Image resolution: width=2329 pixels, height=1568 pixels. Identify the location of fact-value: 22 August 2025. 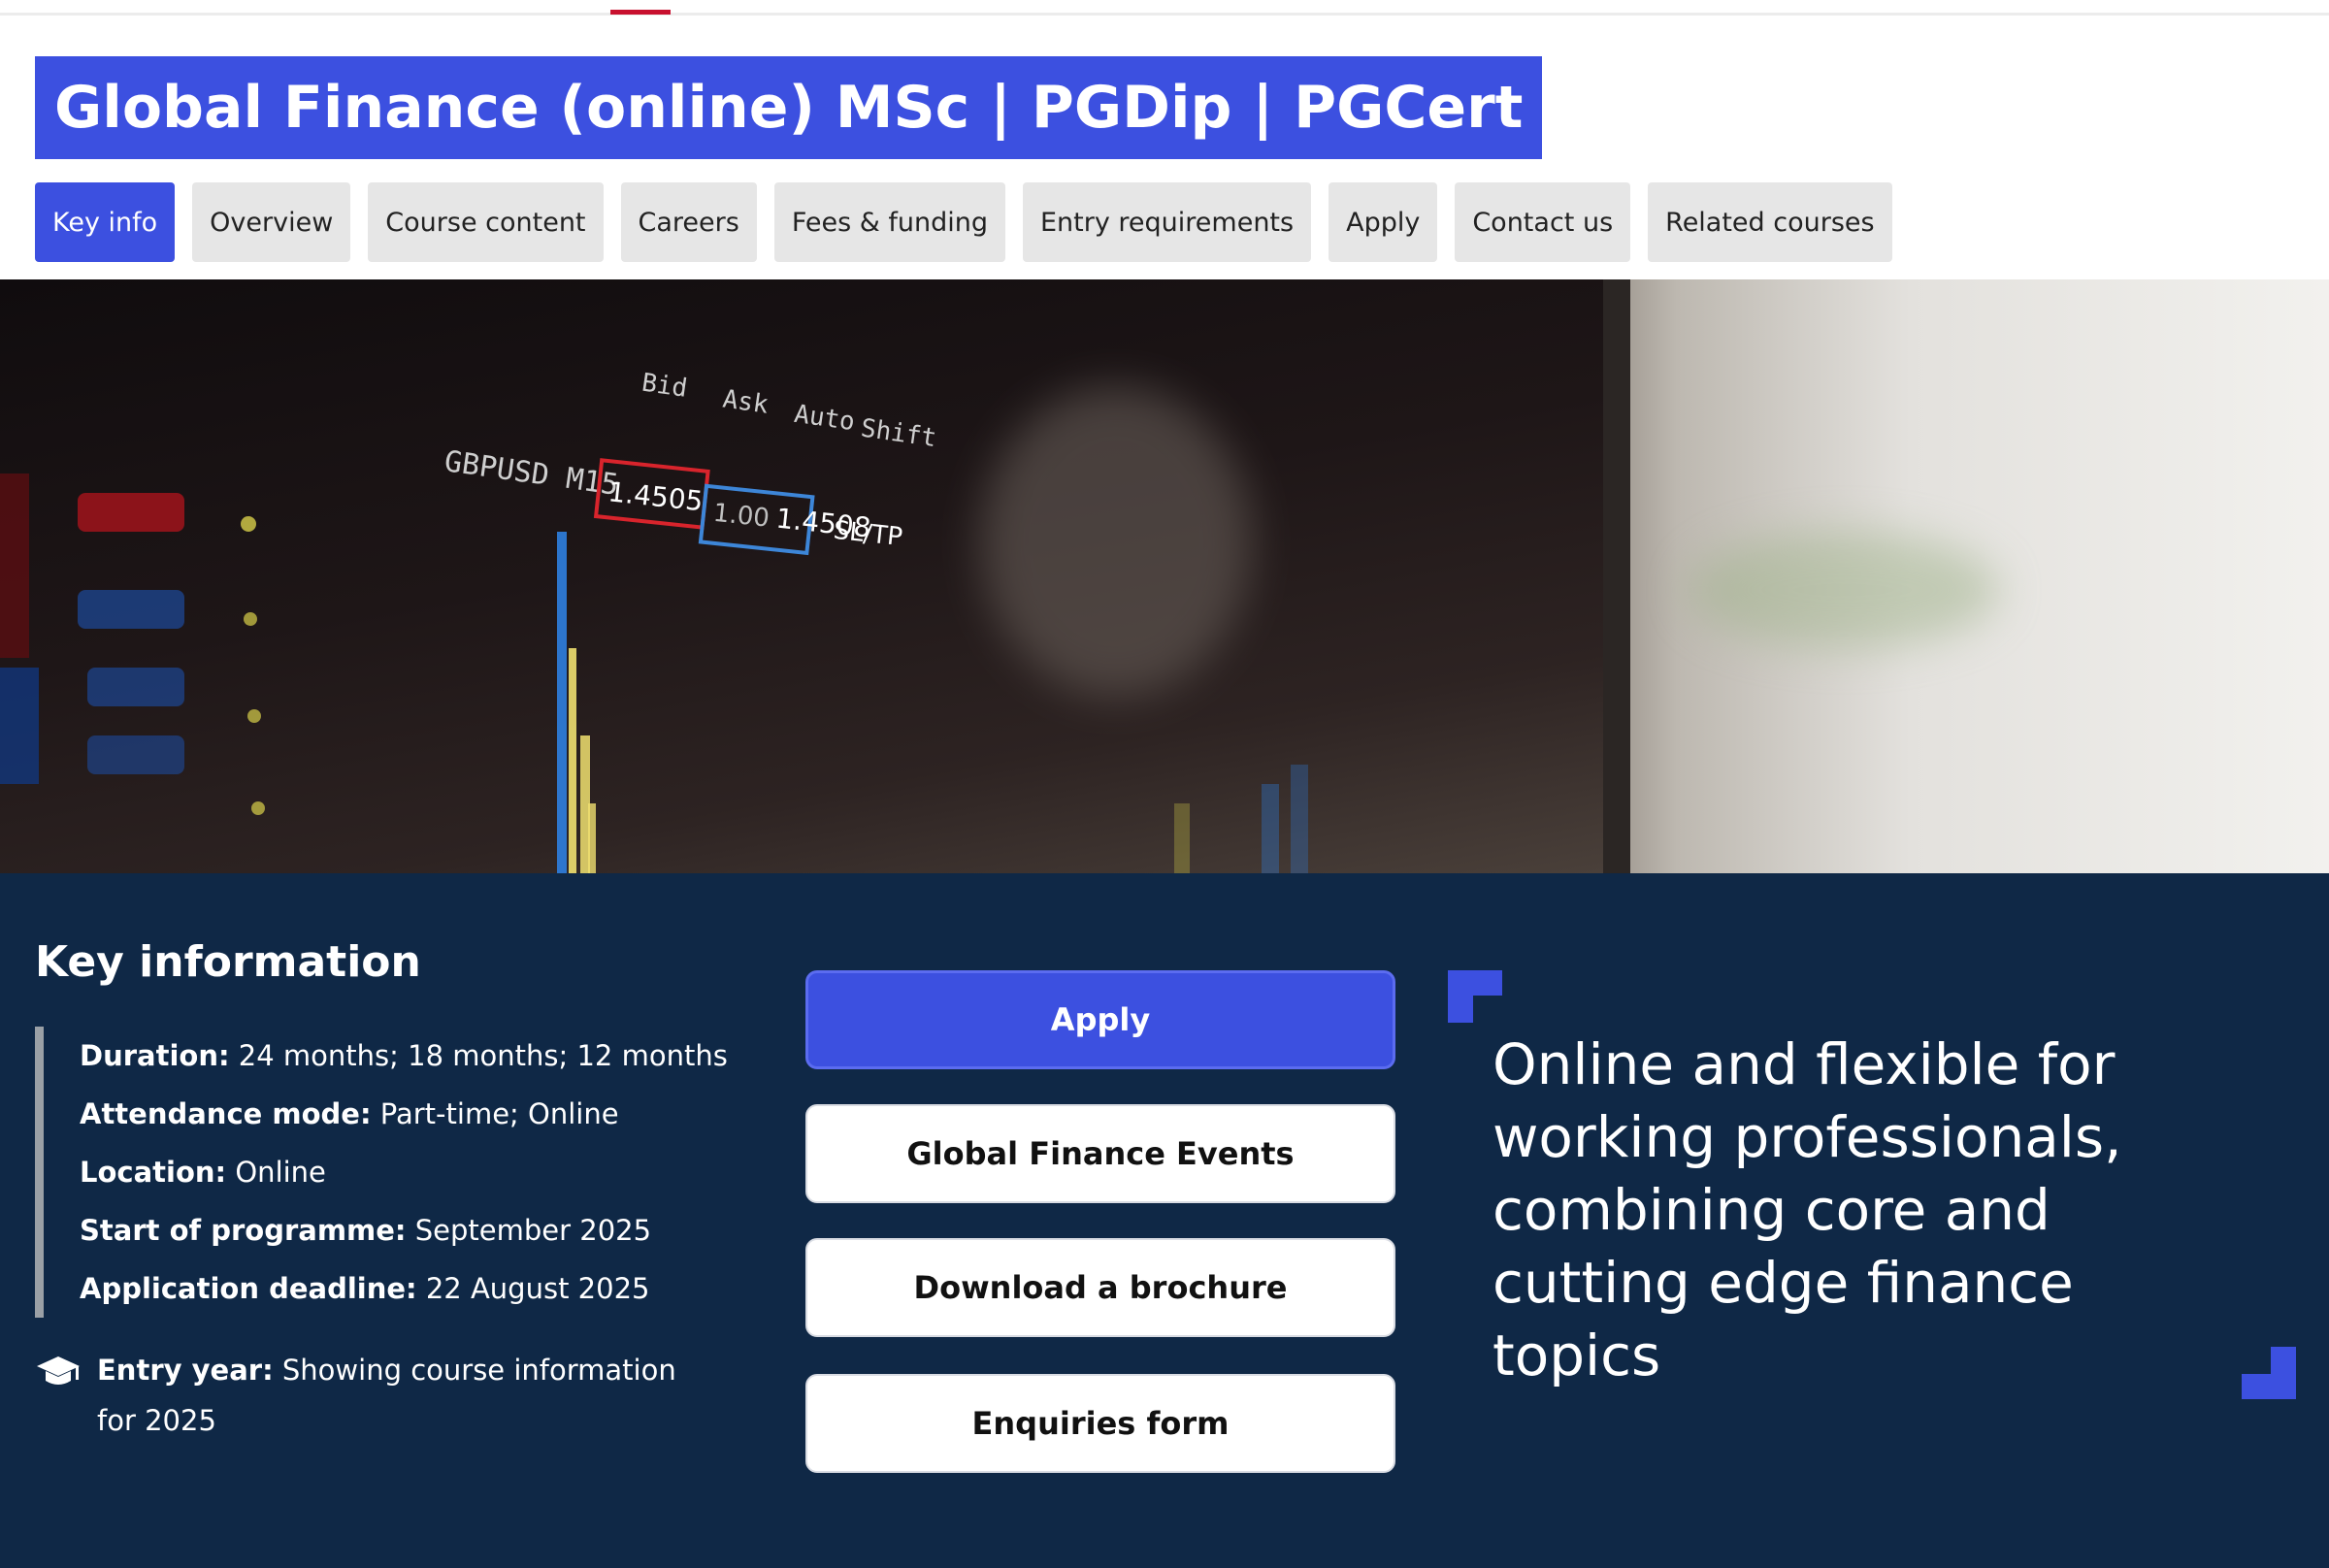
(537, 1288).